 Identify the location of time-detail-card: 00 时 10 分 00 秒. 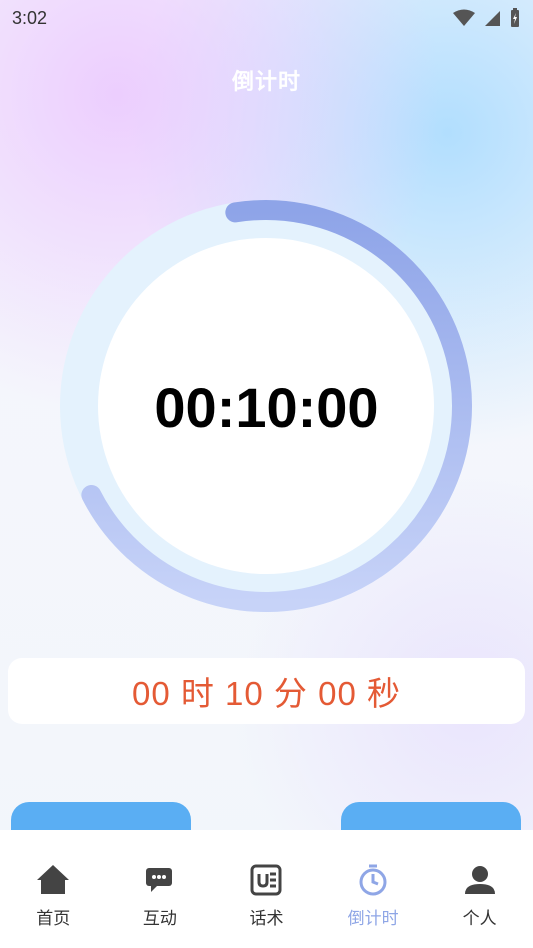
(266, 691).